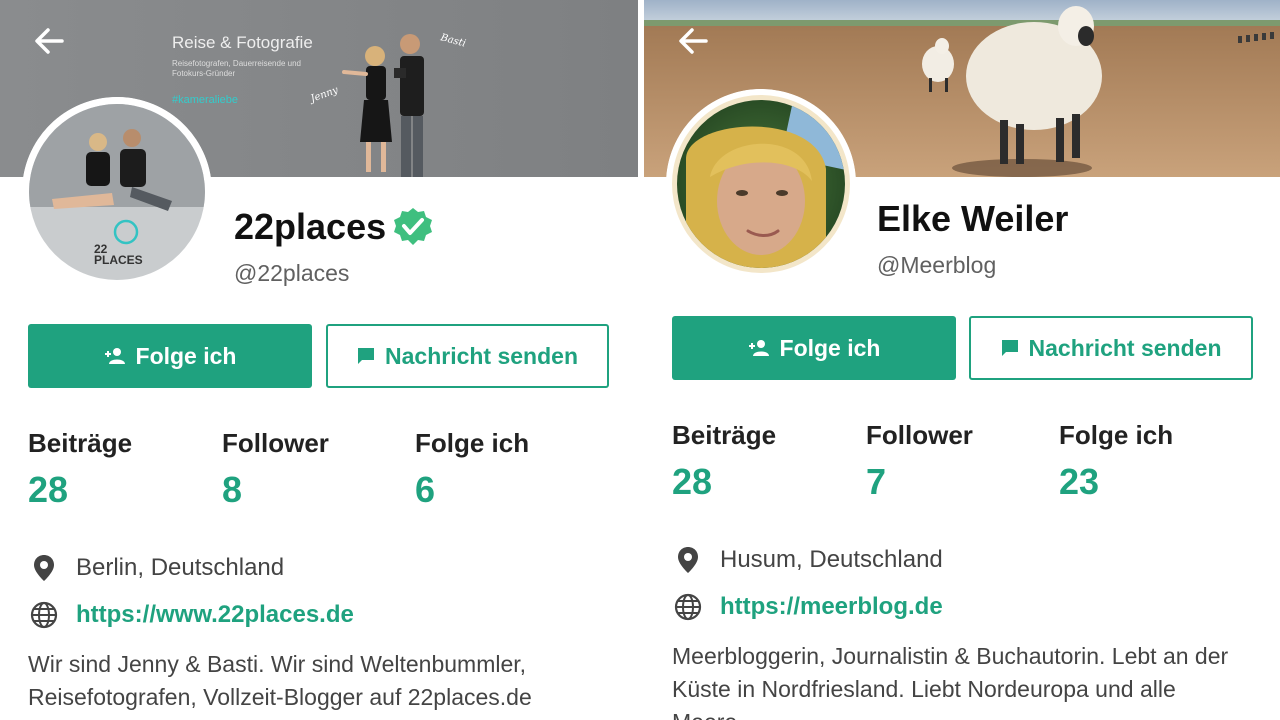  I want to click on avatar-logo-places: PLACES, so click(118, 260).